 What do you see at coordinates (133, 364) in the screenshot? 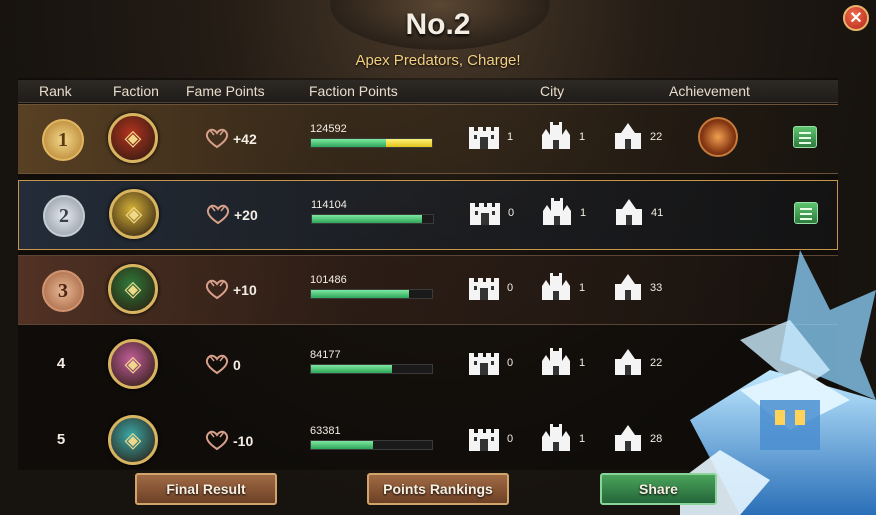
I see `dragon-icon: ◈` at bounding box center [133, 364].